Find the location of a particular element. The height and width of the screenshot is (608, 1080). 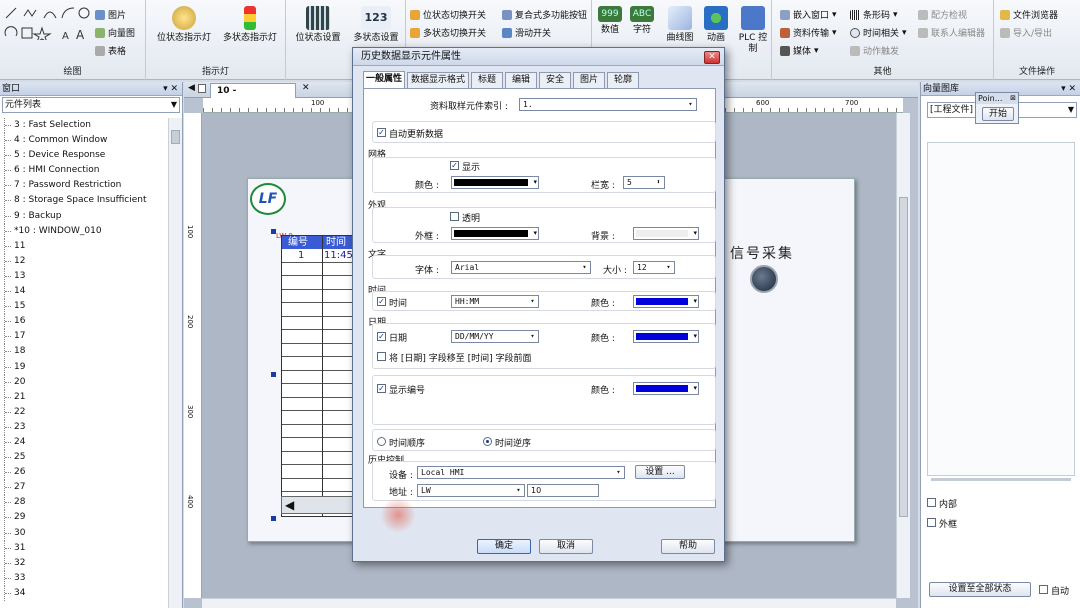

tree-item: 20 is located at coordinates (84, 382).